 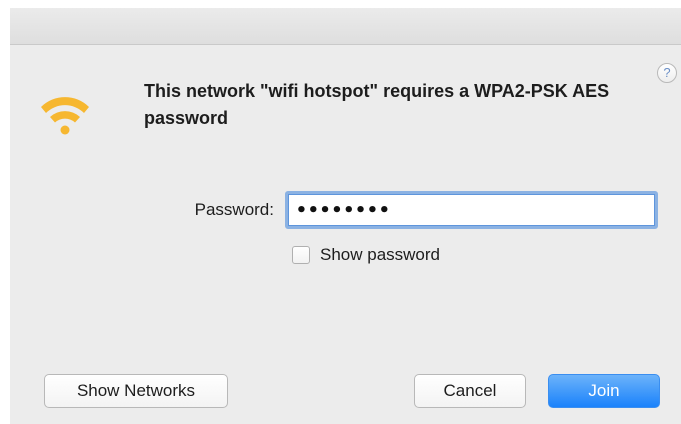 What do you see at coordinates (471, 210) in the screenshot?
I see `password-field` at bounding box center [471, 210].